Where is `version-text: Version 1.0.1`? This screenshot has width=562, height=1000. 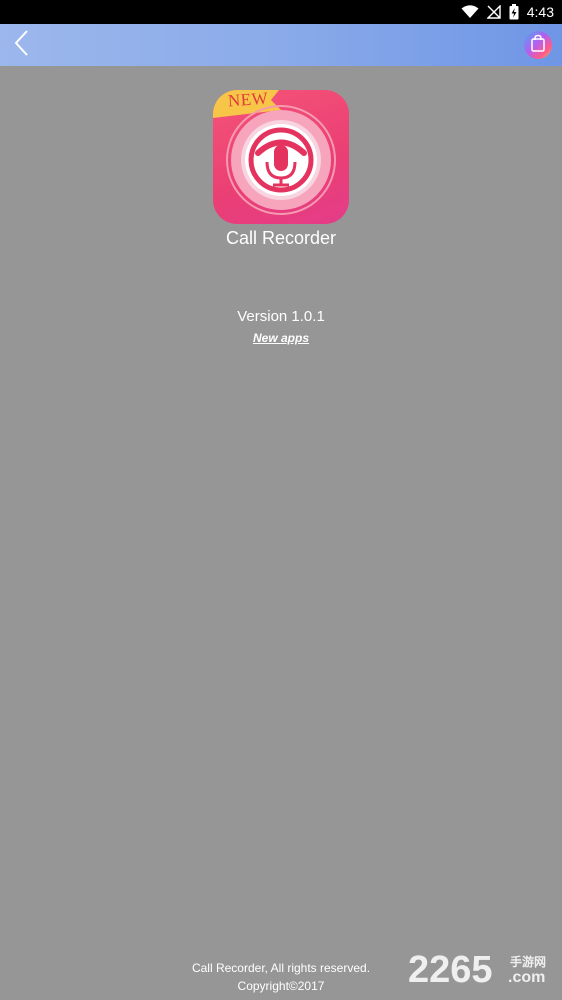 version-text: Version 1.0.1 is located at coordinates (281, 316).